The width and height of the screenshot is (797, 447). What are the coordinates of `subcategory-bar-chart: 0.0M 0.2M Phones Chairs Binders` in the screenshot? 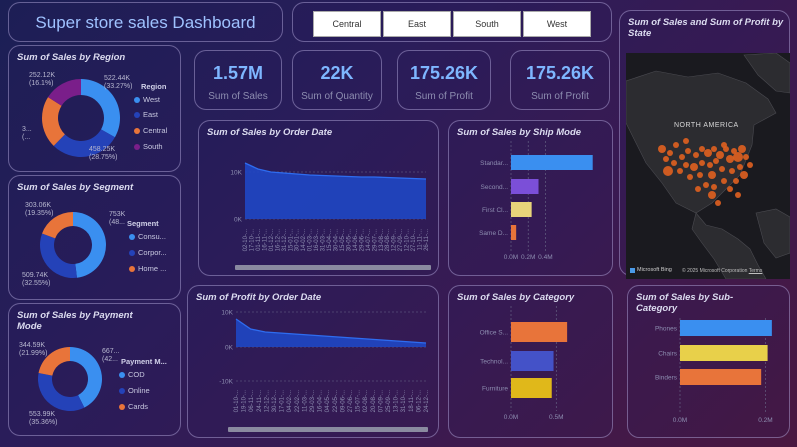 It's located at (709, 376).